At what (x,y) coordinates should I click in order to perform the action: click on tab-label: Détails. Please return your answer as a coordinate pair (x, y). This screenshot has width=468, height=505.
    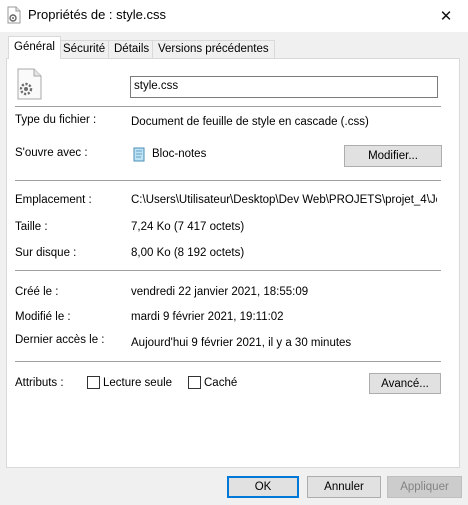
    Looking at the image, I should click on (132, 49).